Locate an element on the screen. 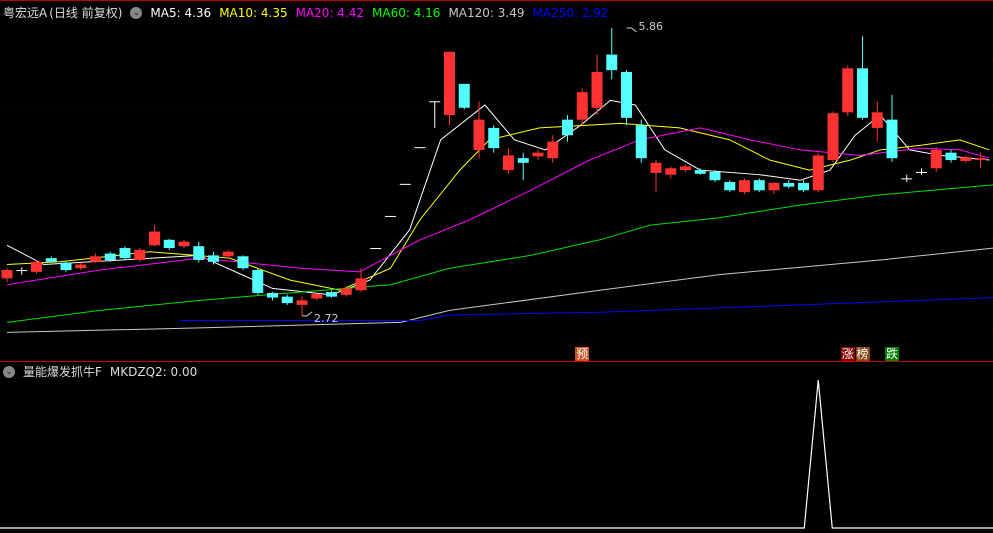 This screenshot has height=533, width=993. indicator-legend: ⌄ 量能爆发抓牛F MKDZQ2: 0.00 is located at coordinates (104, 371).